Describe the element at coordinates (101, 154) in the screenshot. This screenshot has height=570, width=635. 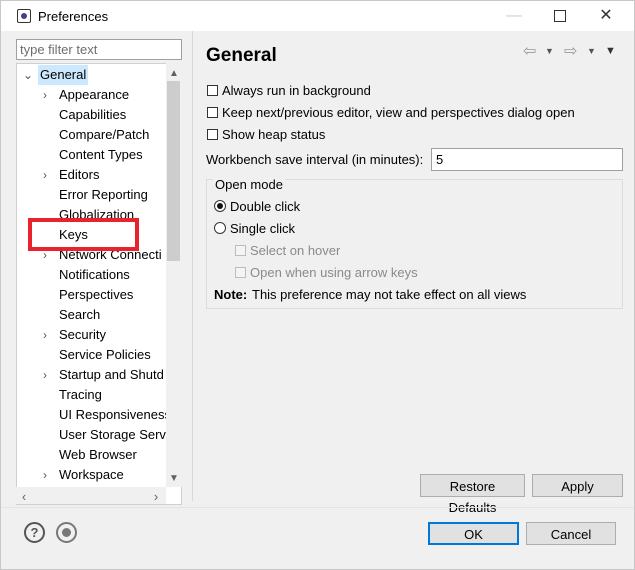
I see `tree-item-label: Content Types` at that location.